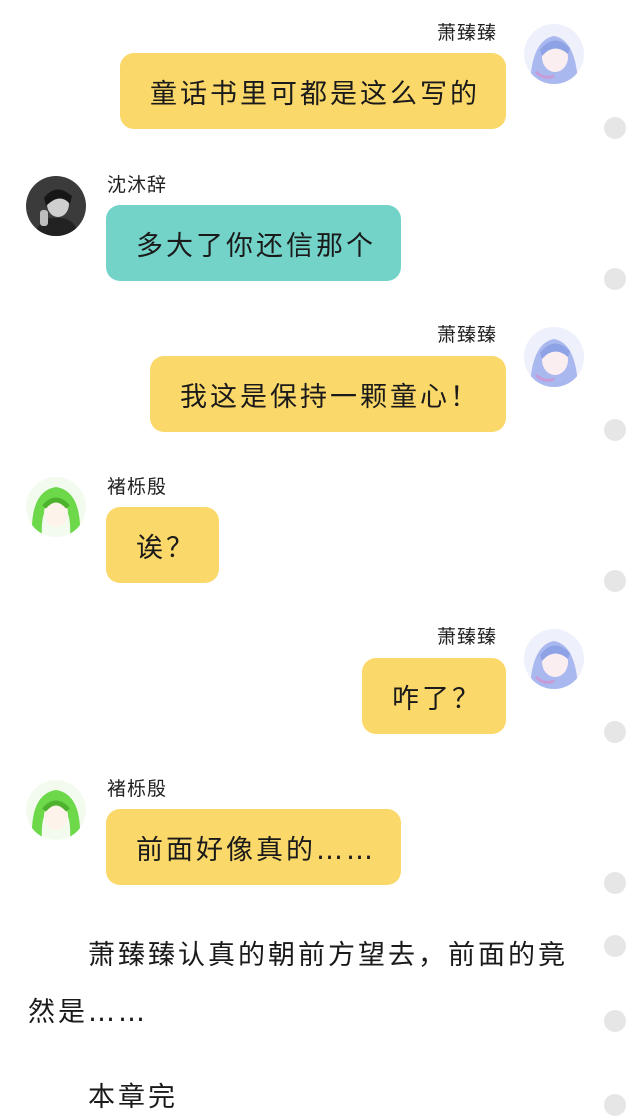  Describe the element at coordinates (162, 545) in the screenshot. I see `message-bubble: 诶？` at that location.